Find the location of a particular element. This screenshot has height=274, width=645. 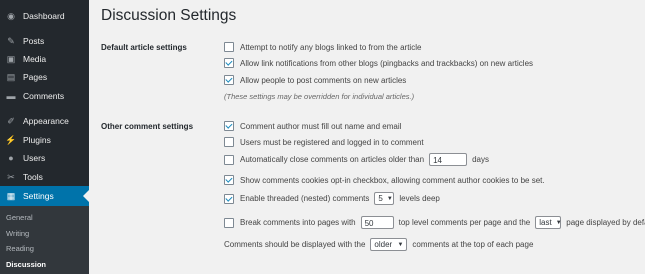

comment-order-select: older ▼ is located at coordinates (389, 244).